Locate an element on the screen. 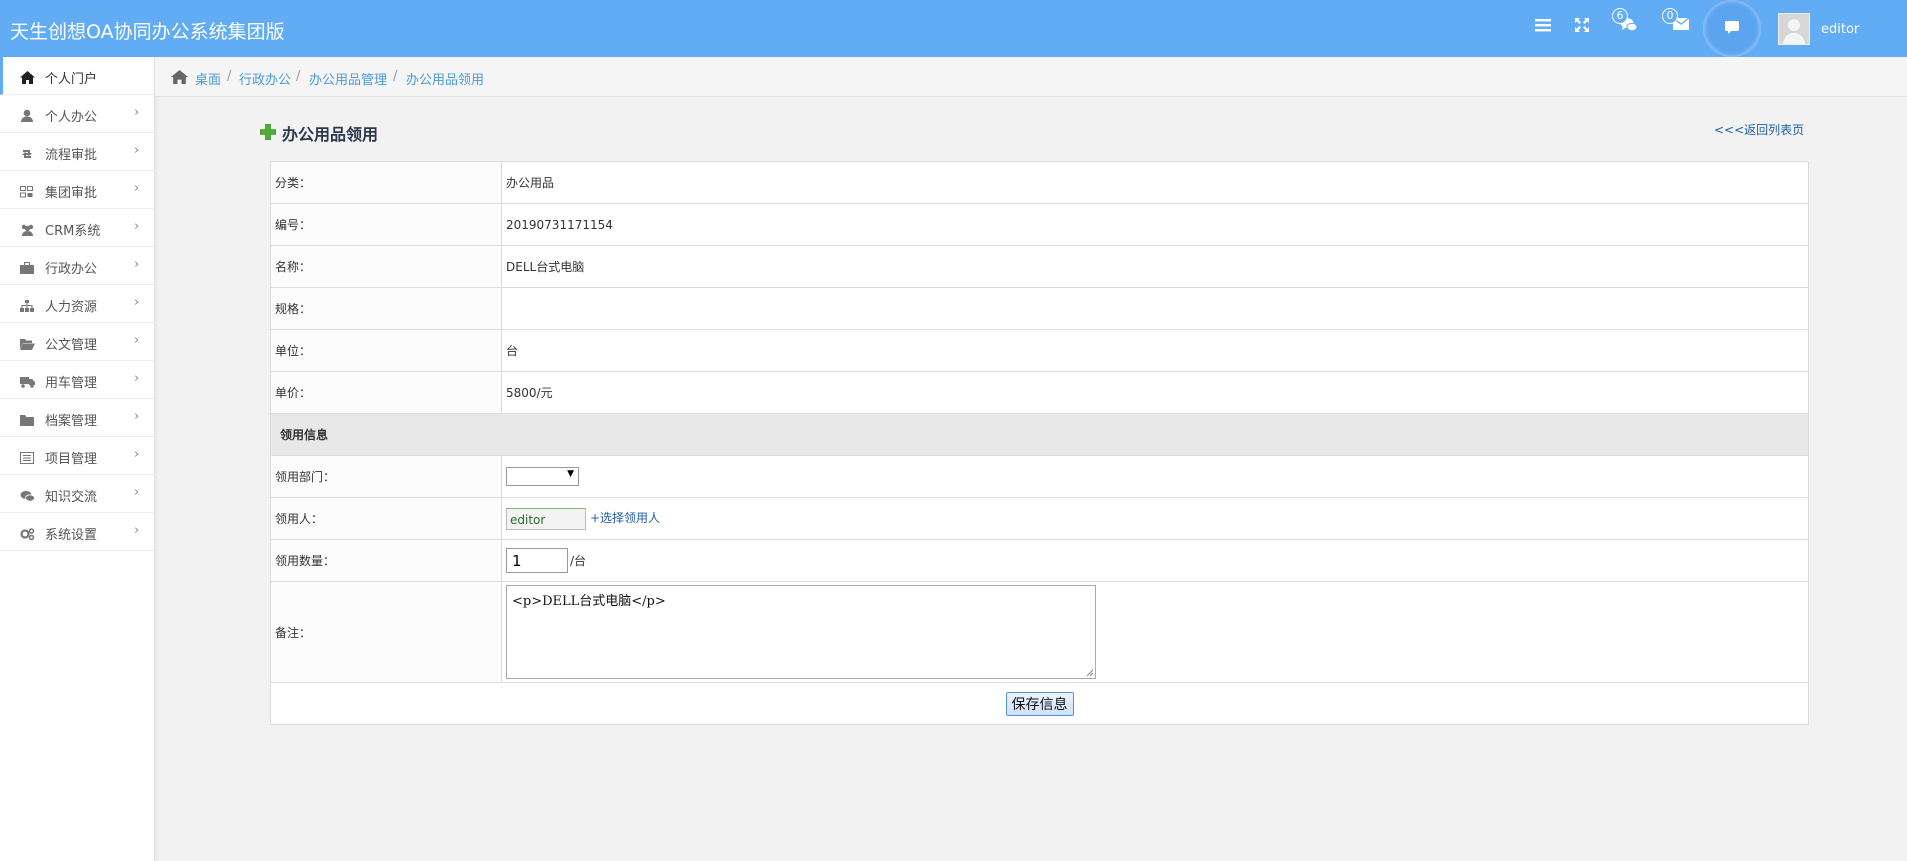  app-title: 天生创想OA协同办公系统集团版 is located at coordinates (147, 32).